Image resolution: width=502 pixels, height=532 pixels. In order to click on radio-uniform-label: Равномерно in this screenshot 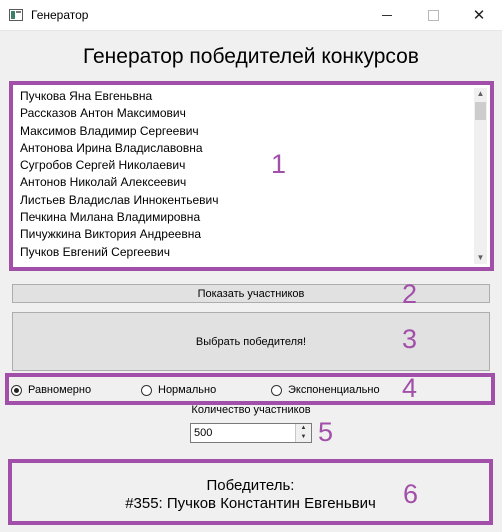, I will do `click(60, 390)`.